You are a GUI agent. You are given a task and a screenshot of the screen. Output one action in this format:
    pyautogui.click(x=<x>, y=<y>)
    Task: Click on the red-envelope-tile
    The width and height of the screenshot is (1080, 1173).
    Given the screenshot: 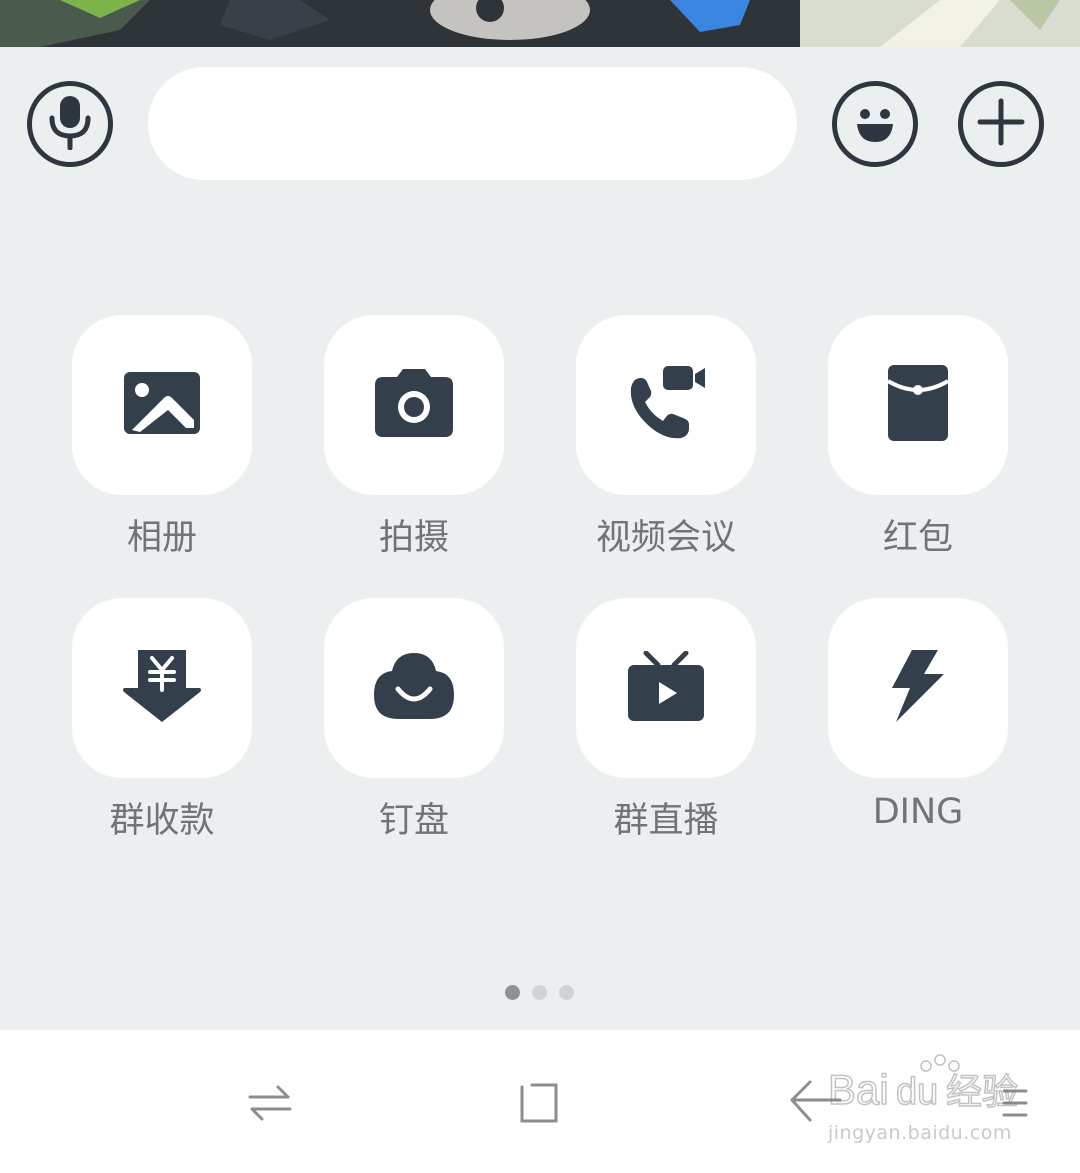 What is the action you would take?
    pyautogui.click(x=918, y=405)
    